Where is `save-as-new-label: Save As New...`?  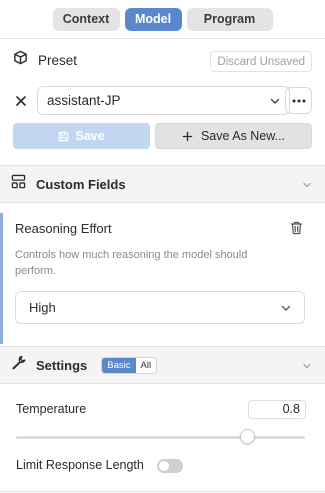
save-as-new-label: Save As New... is located at coordinates (243, 136).